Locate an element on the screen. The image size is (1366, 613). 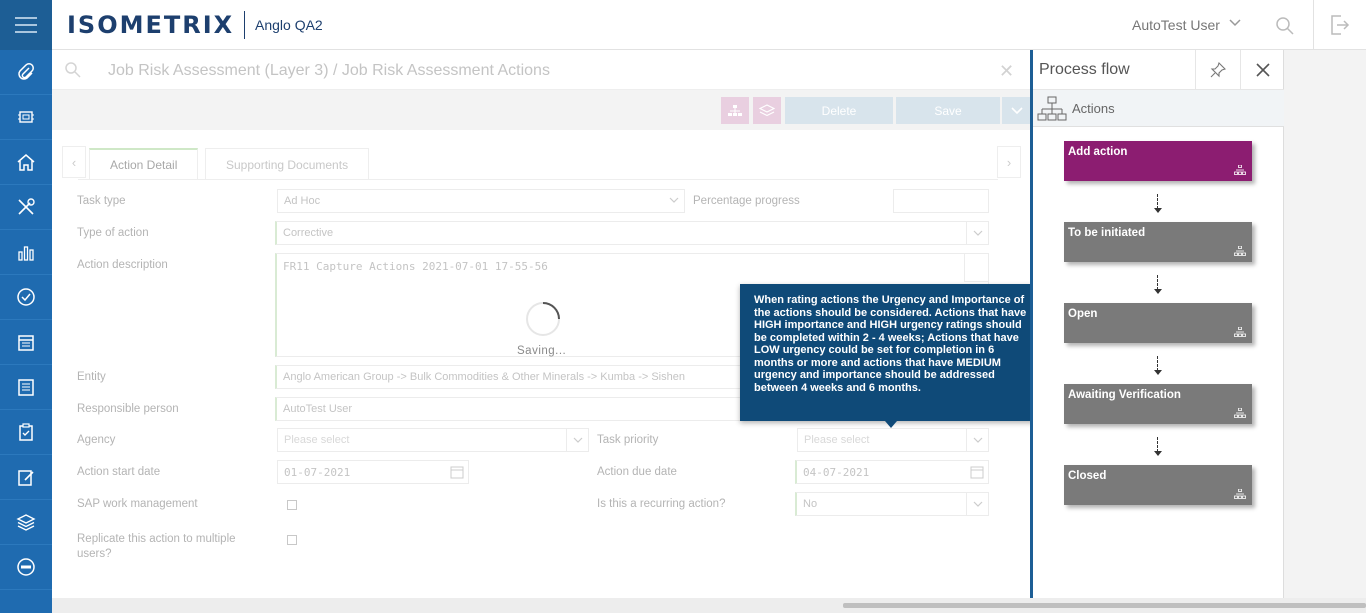
tab-action-detail: Action Detail is located at coordinates (144, 164).